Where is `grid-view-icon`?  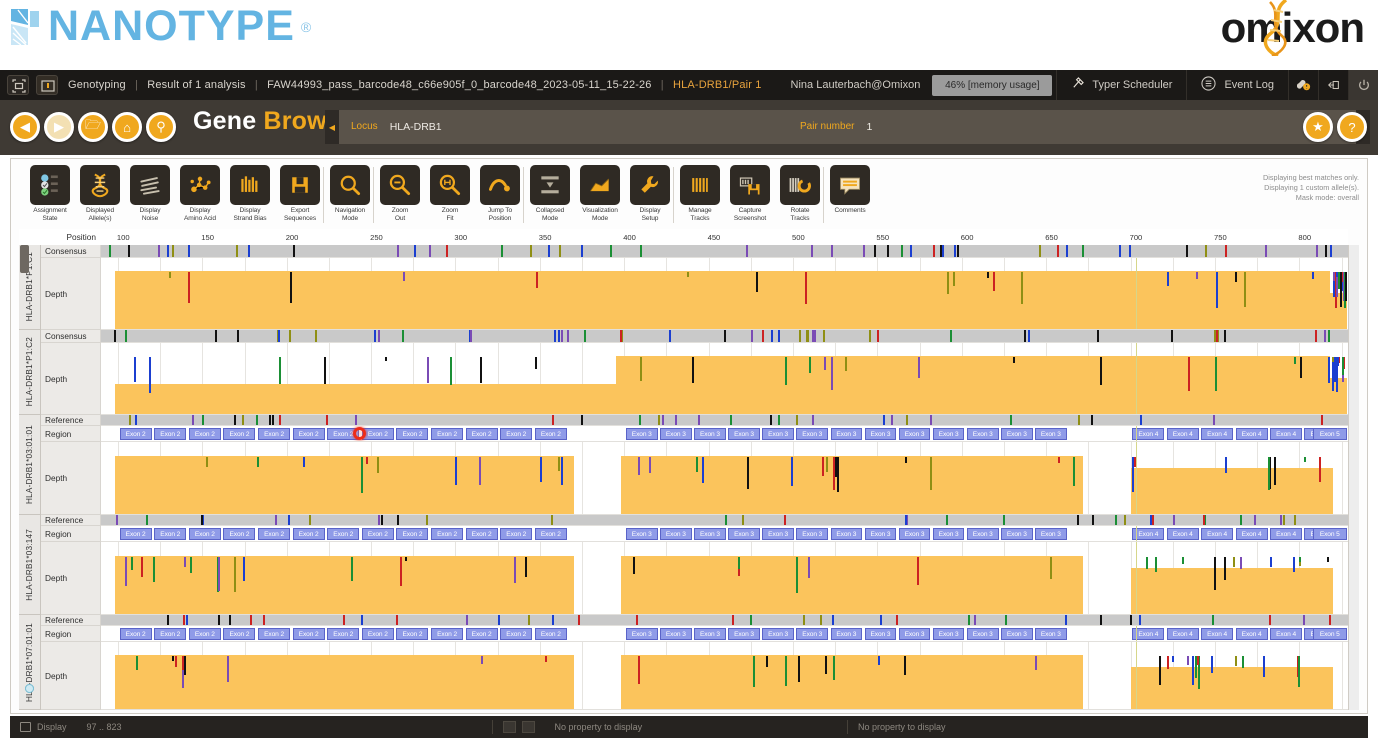
grid-view-icon is located at coordinates (528, 727).